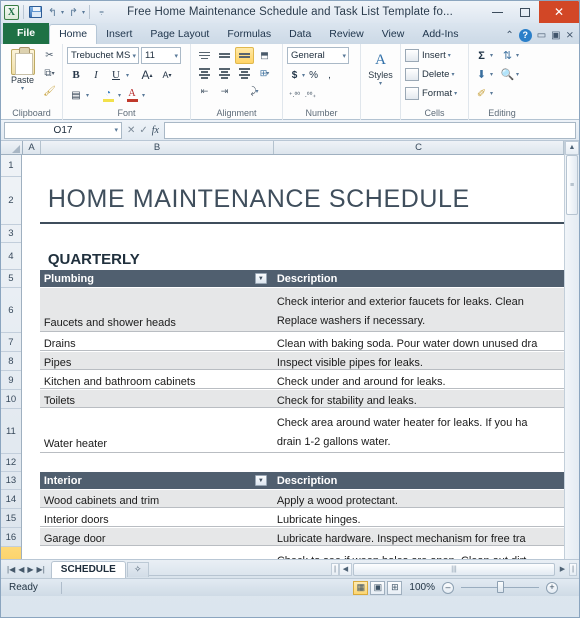  Describe the element at coordinates (302, 256) in the screenshot. I see `cell-b4: QUARTERLY` at that location.